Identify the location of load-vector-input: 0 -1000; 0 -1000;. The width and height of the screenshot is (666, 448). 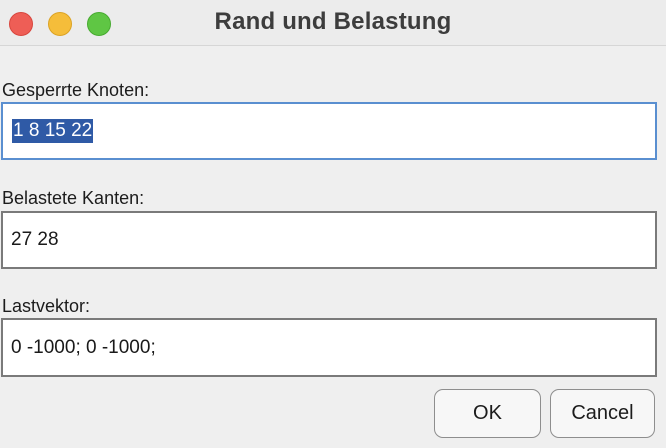
(329, 347).